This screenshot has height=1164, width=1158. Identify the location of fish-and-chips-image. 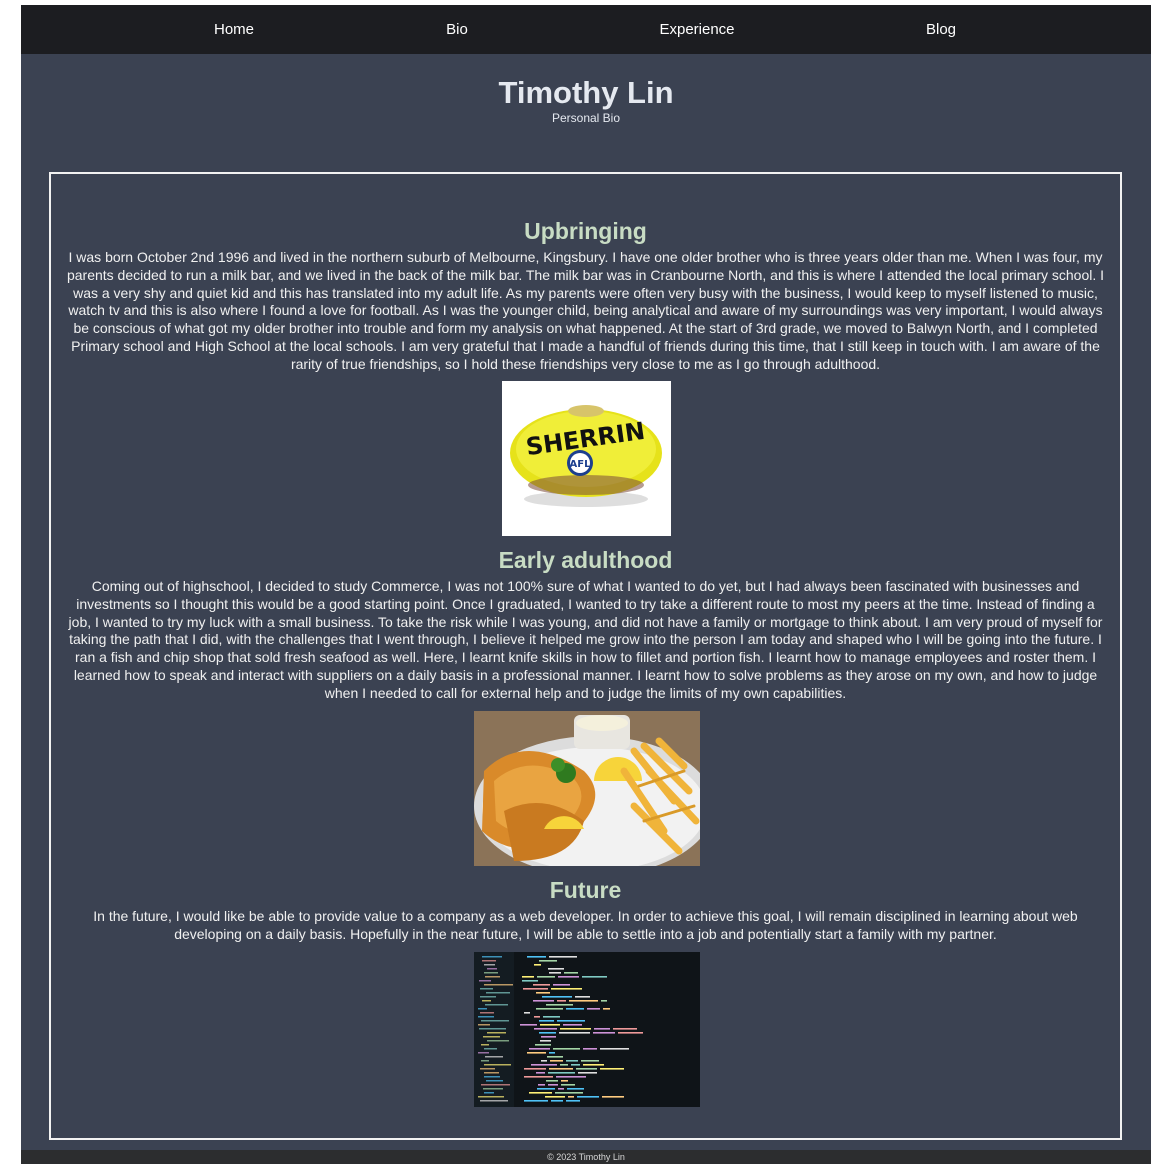
(587, 788).